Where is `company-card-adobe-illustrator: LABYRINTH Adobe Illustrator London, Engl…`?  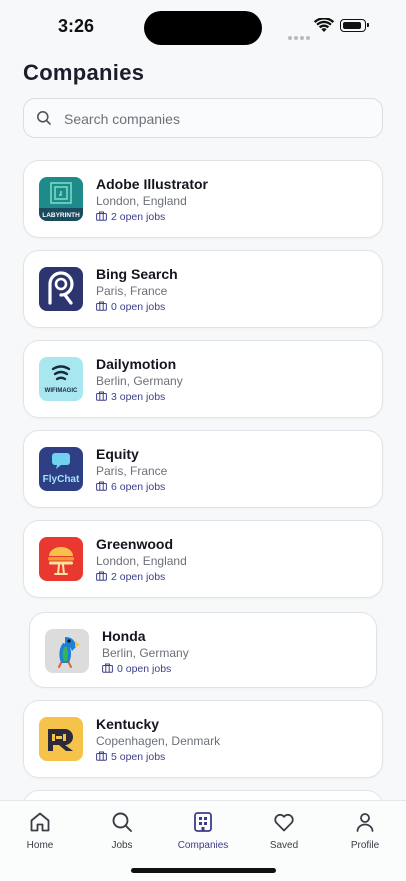
company-card-adobe-illustrator: LABYRINTH Adobe Illustrator London, Engl… is located at coordinates (203, 199).